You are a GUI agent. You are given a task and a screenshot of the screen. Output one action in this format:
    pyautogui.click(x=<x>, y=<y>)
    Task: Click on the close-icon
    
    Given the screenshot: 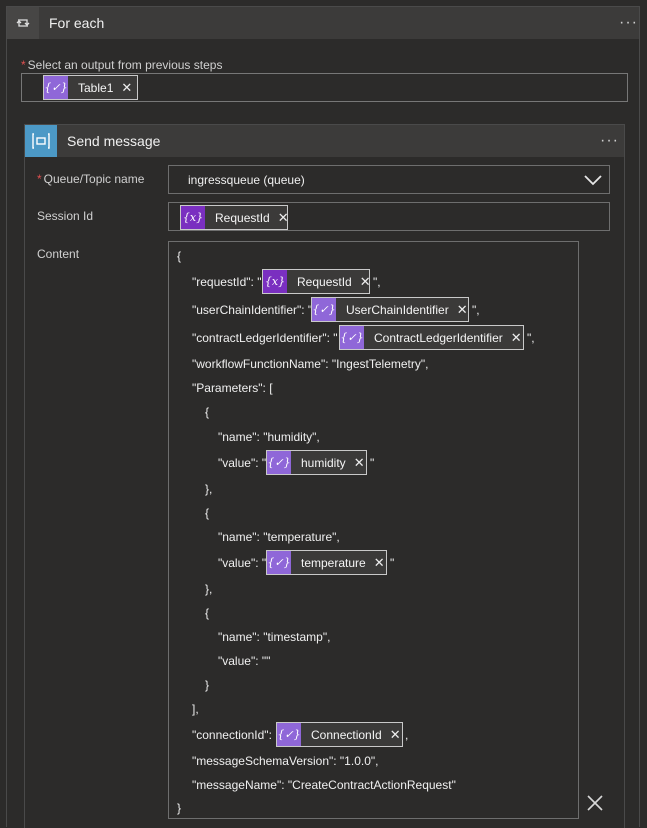 What is the action you would take?
    pyautogui.click(x=595, y=803)
    